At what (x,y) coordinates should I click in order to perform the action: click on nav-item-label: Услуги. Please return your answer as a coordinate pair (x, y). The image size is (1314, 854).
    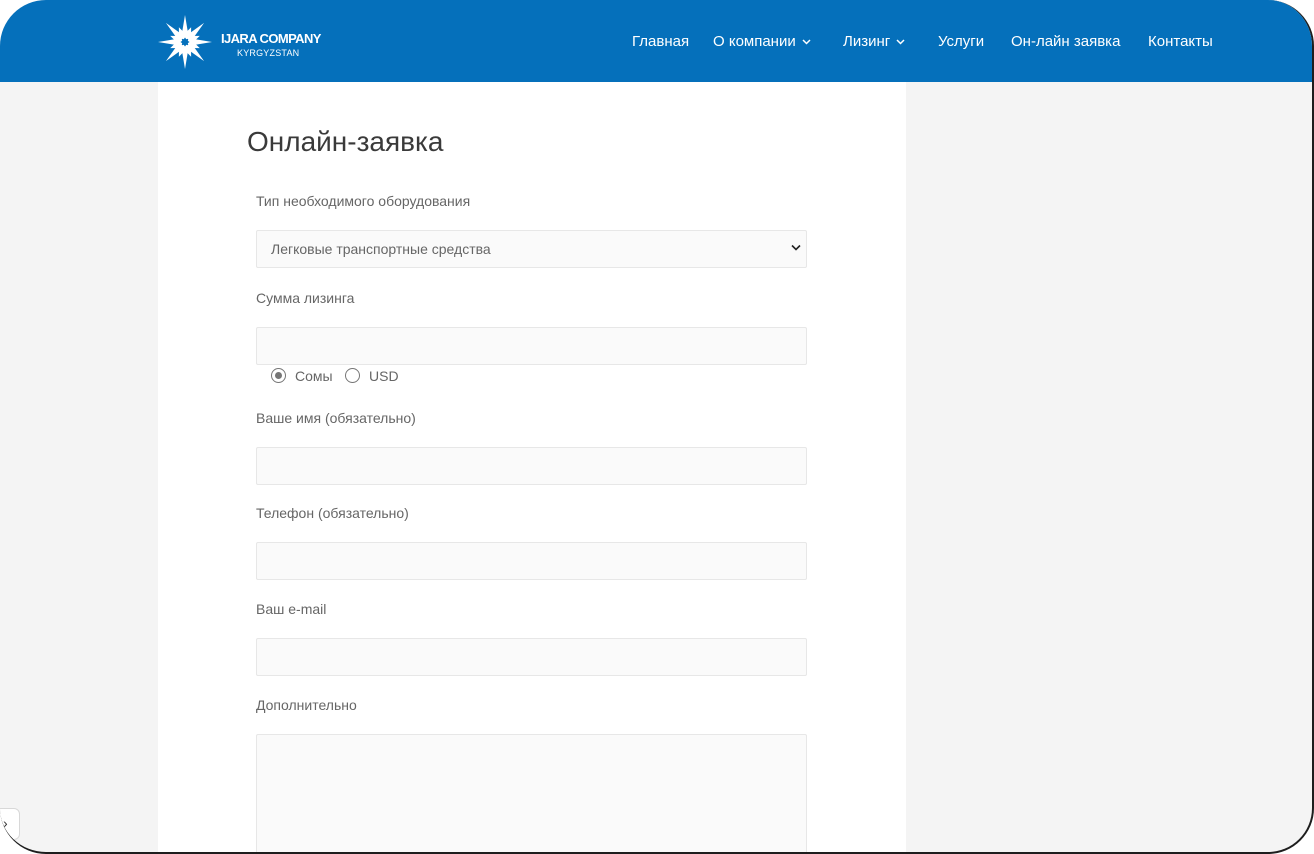
    Looking at the image, I should click on (961, 41).